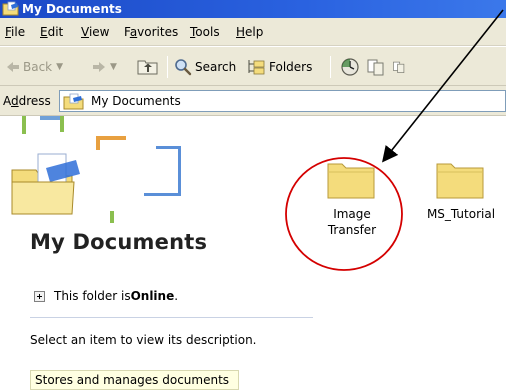  I want to click on move-to-icon, so click(375, 67).